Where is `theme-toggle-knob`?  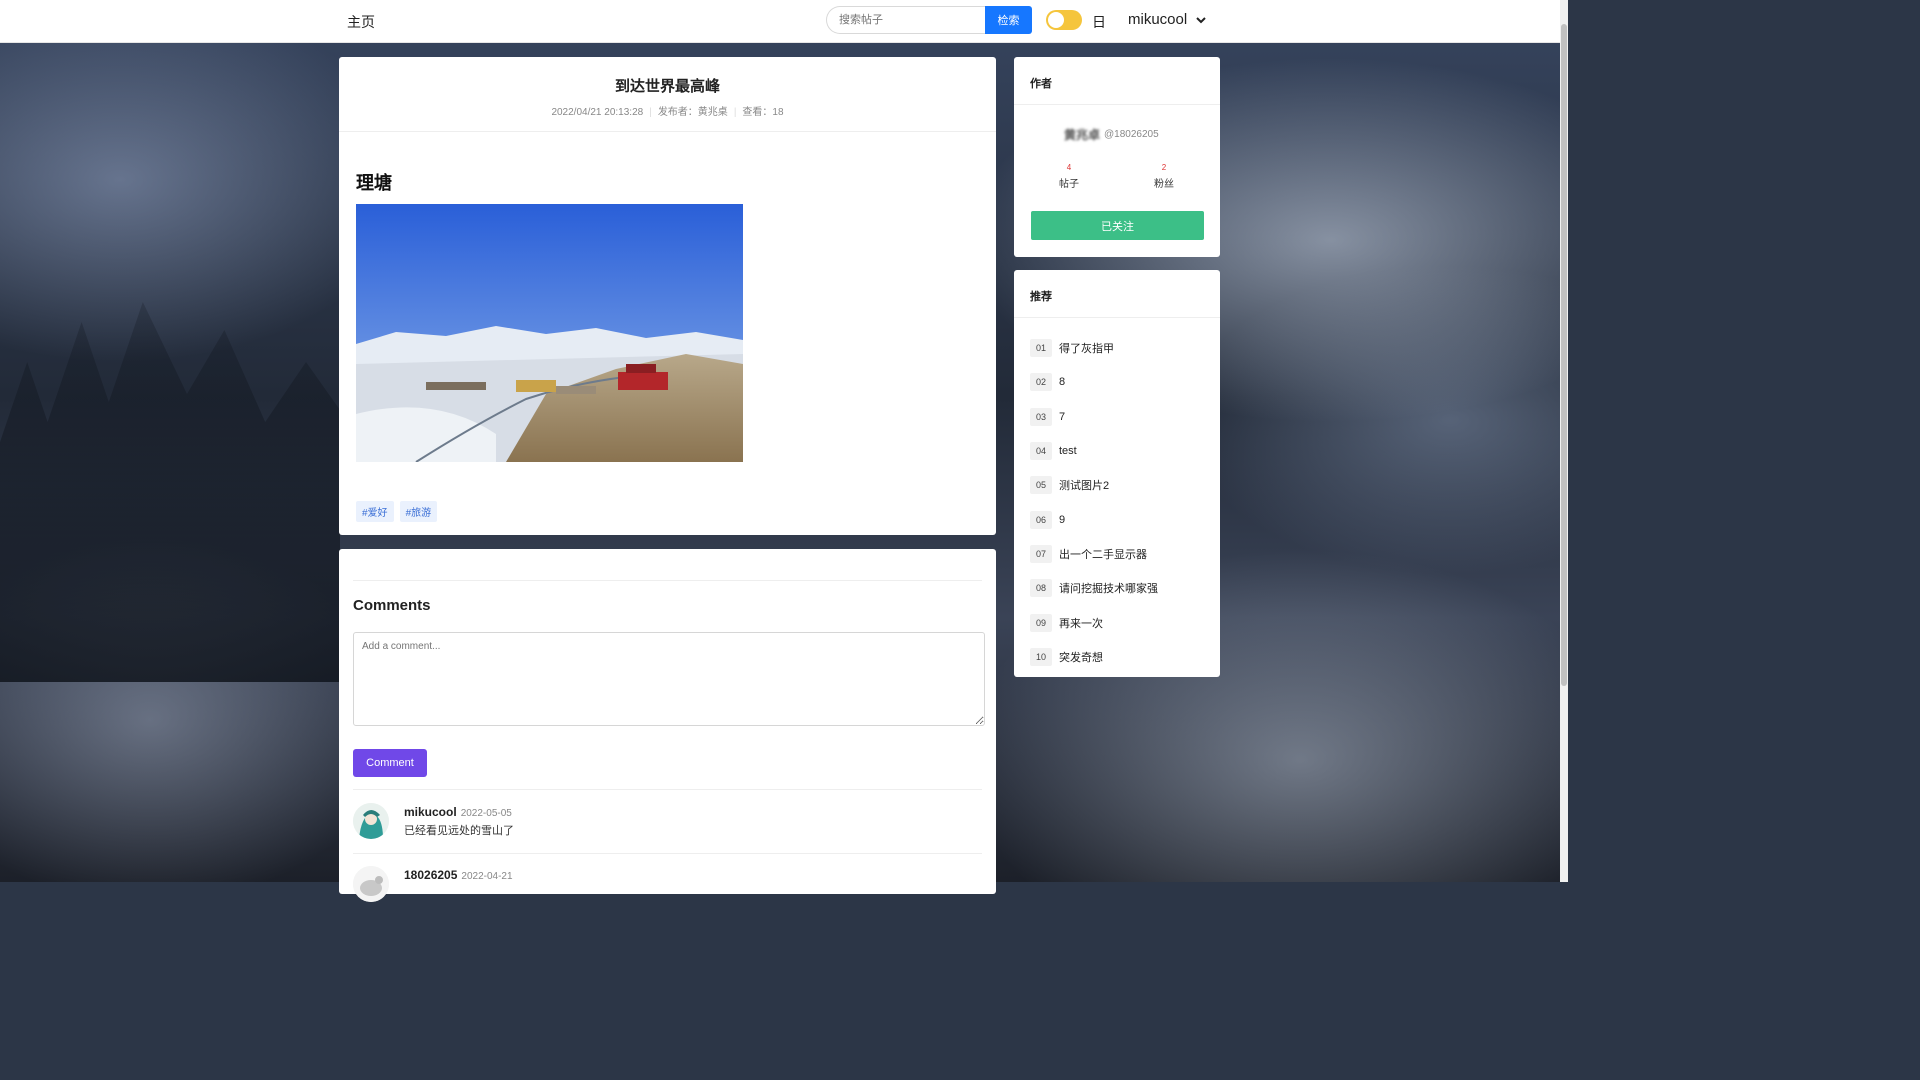 theme-toggle-knob is located at coordinates (1056, 20).